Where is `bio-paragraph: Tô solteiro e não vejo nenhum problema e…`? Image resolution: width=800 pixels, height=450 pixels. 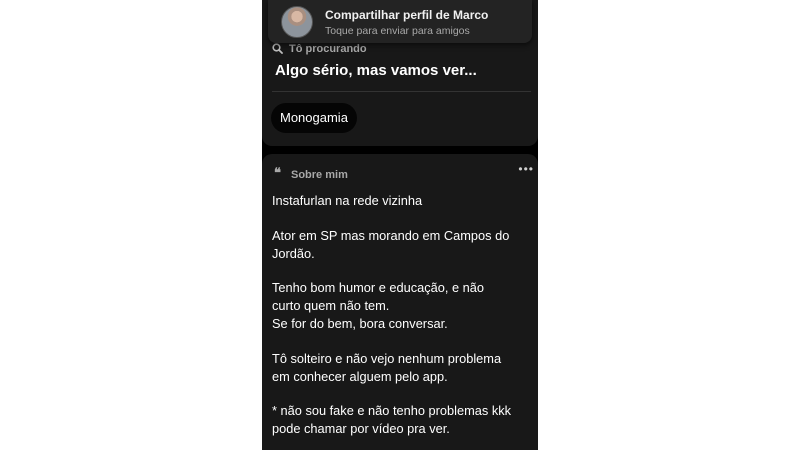 bio-paragraph: Tô solteiro e não vejo nenhum problema e… is located at coordinates (387, 367).